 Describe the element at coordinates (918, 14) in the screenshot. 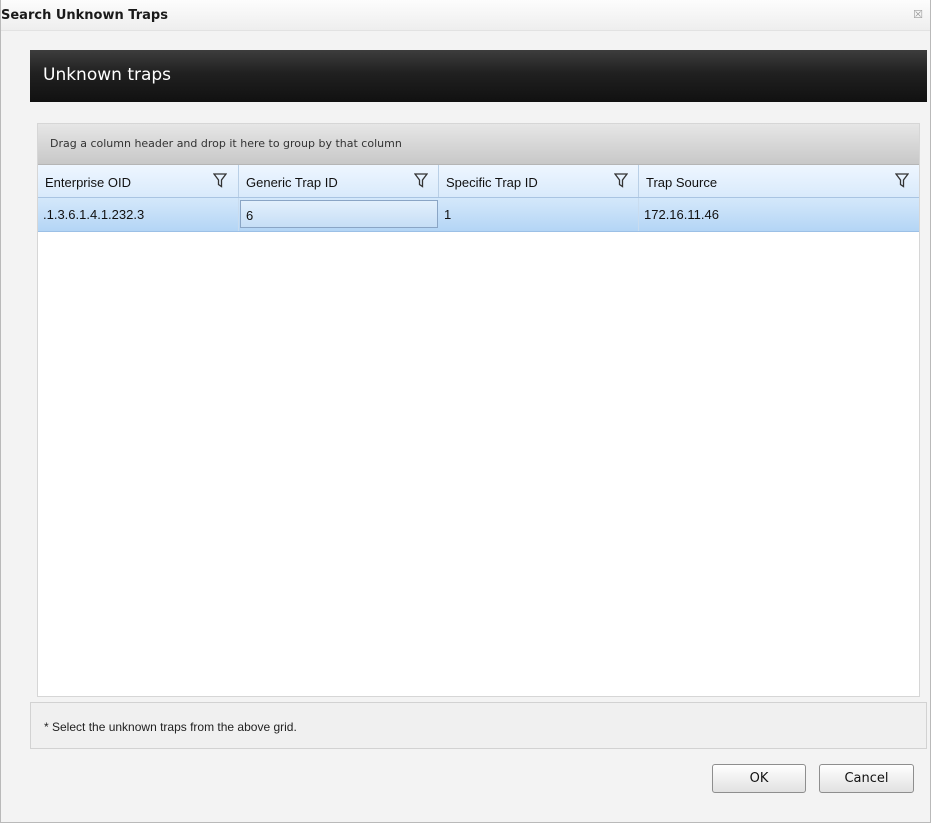

I see `close-icon: ☒` at that location.